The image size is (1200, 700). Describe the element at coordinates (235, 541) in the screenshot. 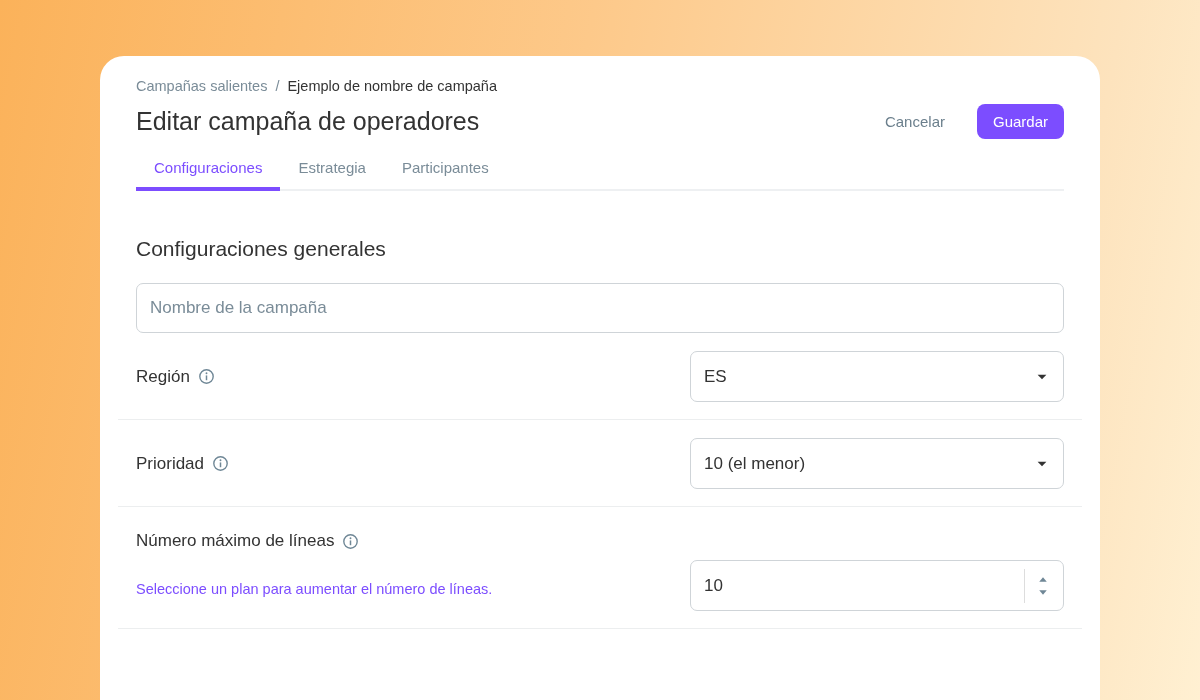

I see `field-label: Número máximo de líneas` at that location.